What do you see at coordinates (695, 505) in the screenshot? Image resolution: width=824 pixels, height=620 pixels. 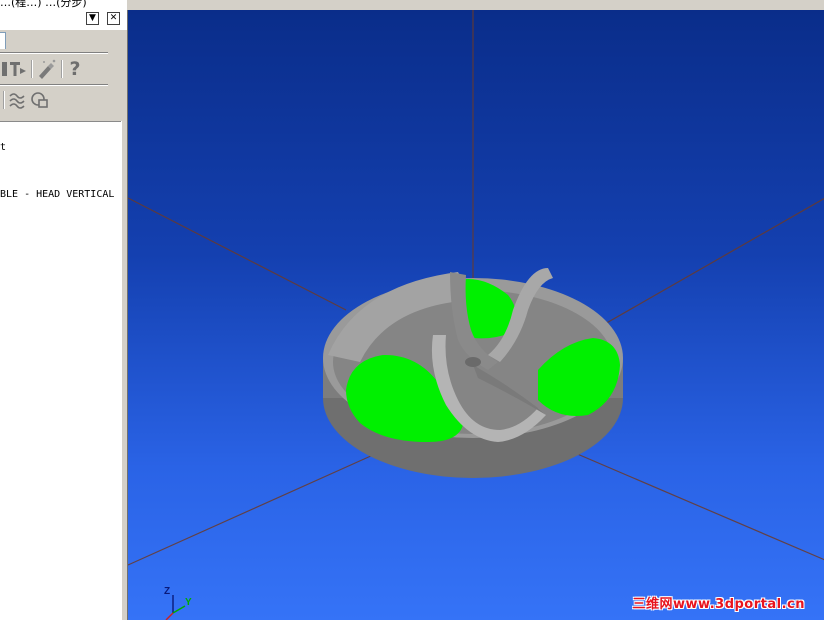 I see `axis-line-lower-right` at bounding box center [695, 505].